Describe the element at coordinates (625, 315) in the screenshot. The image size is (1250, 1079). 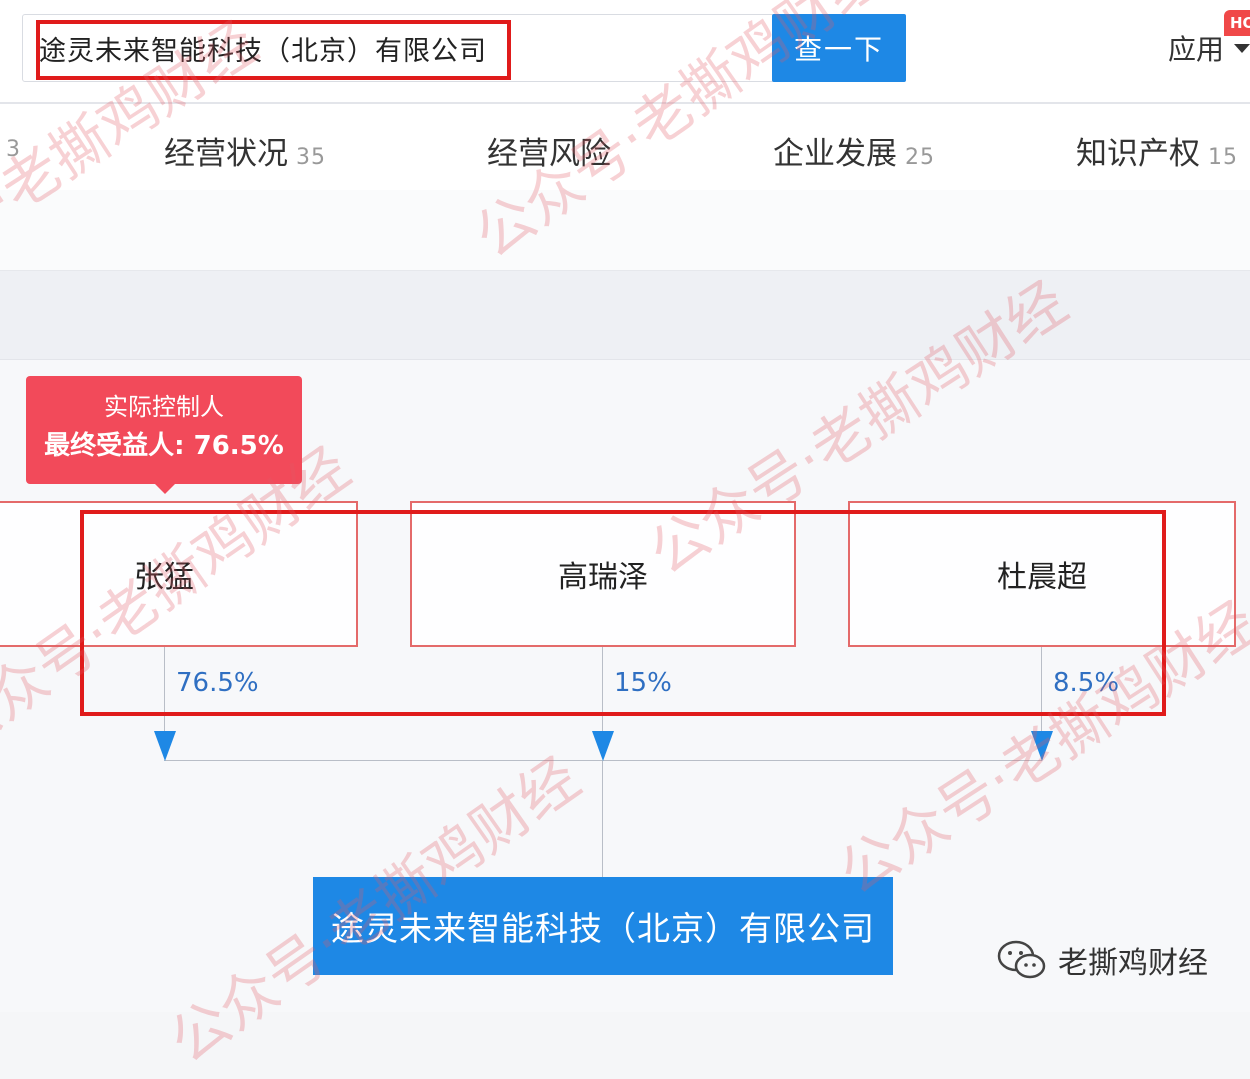
I see `section-header-band` at that location.